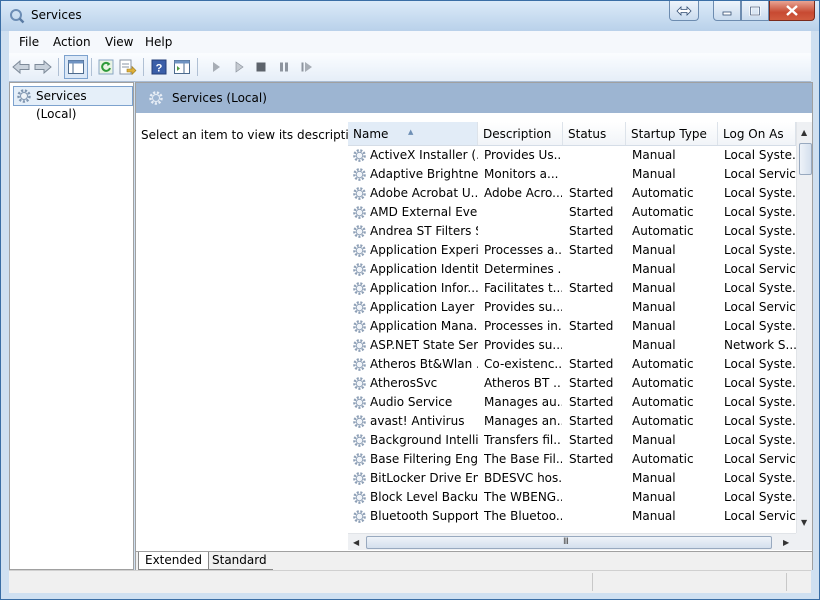  I want to click on start-service-alt-button, so click(239, 67).